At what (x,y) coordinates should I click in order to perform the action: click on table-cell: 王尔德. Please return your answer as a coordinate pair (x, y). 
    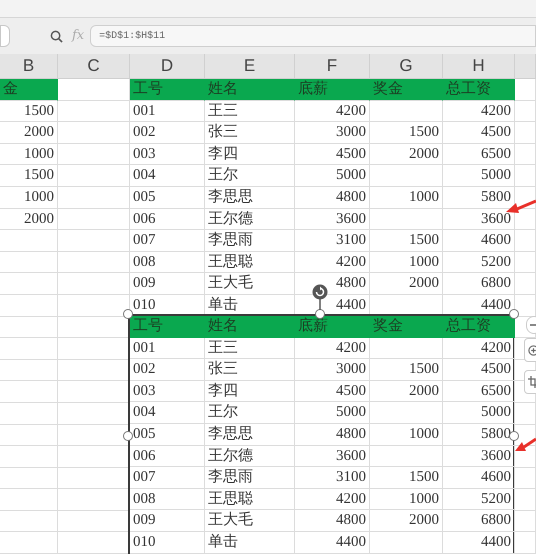
    Looking at the image, I should click on (250, 457).